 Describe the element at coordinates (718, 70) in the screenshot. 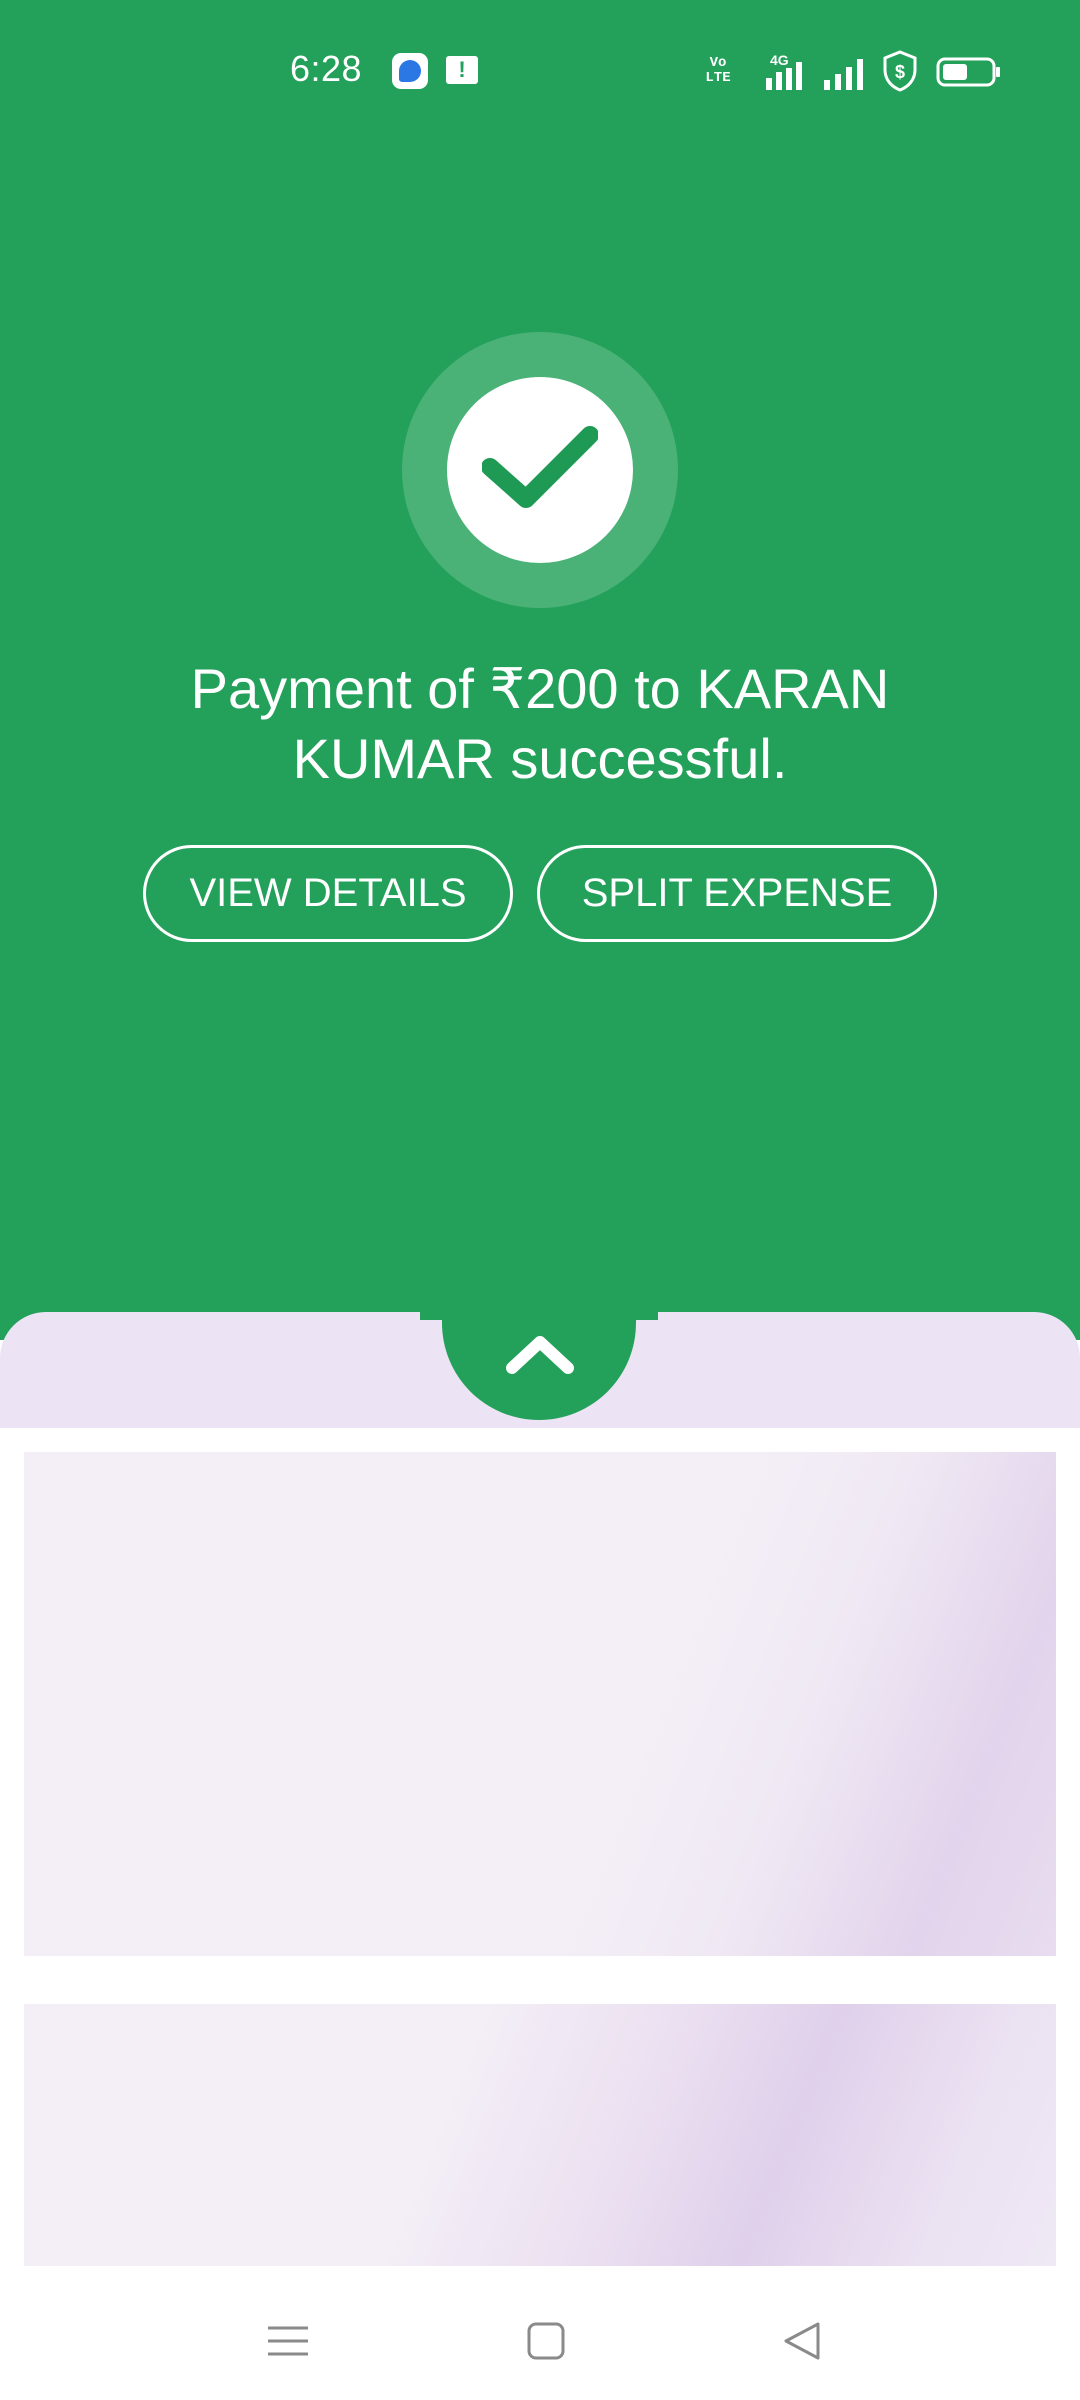

I see `volte-icon: Vo LTE` at that location.